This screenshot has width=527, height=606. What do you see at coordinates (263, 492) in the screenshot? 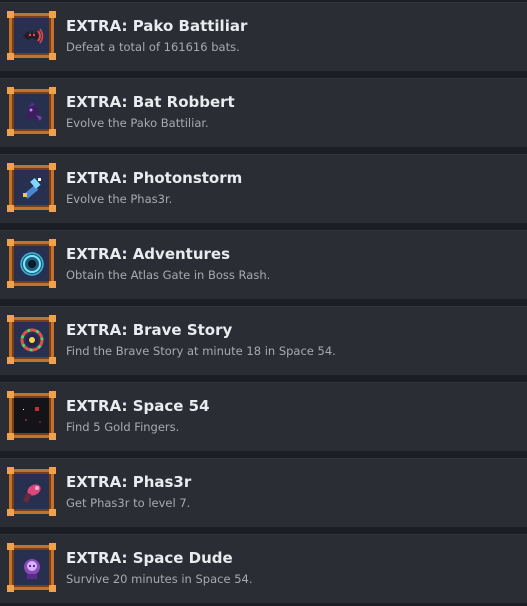
I see `achievement-row: EXTRA: Phas3r Get Phas3r to level 7.` at bounding box center [263, 492].